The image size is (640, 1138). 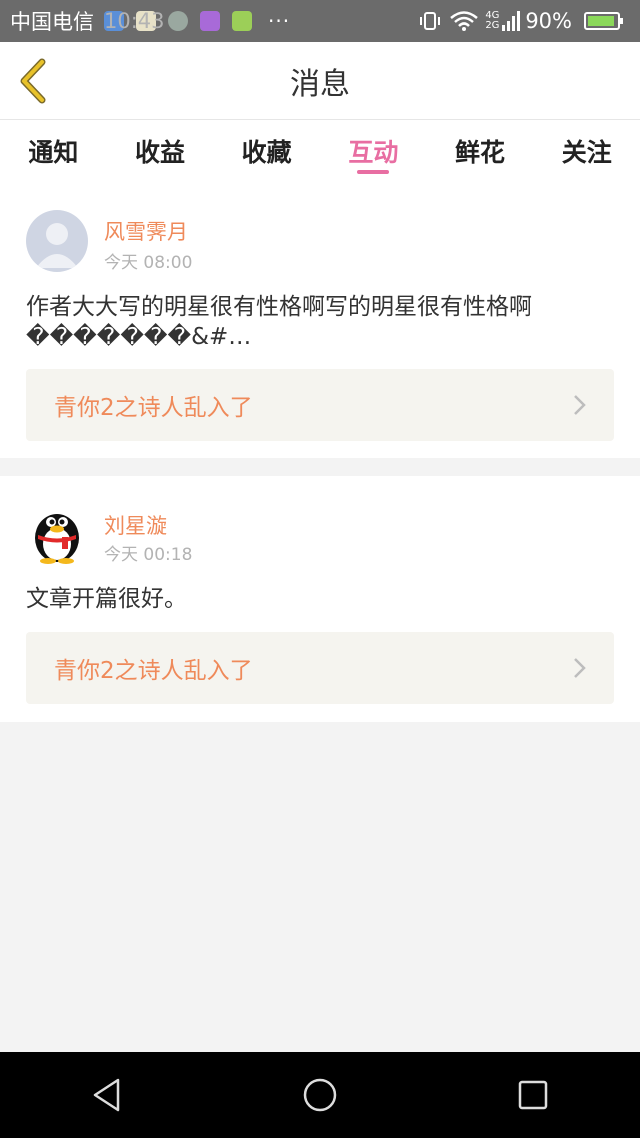 I want to click on back-arrow-icon, so click(x=33, y=81).